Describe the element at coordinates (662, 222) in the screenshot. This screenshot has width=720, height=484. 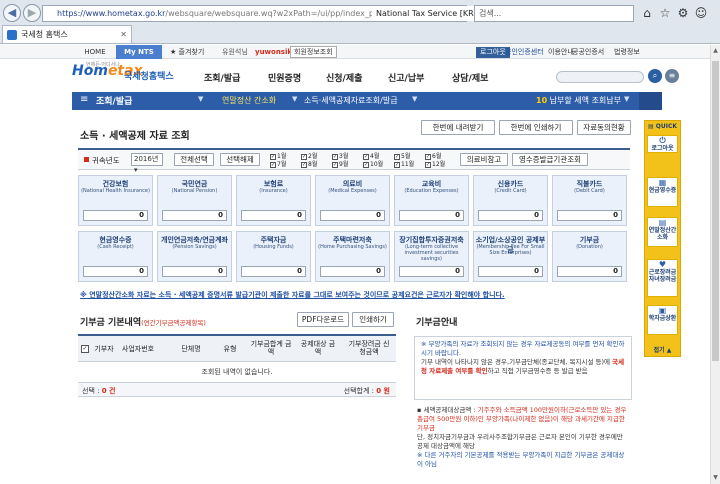
I see `document-icon: ▤` at that location.